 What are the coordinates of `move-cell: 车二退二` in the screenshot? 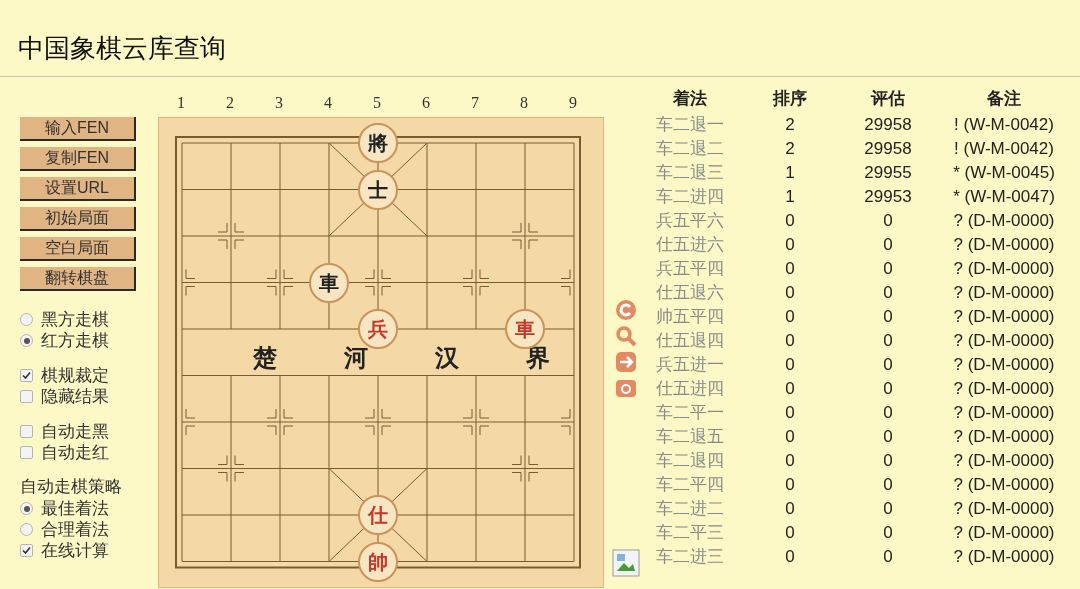 It's located at (690, 148).